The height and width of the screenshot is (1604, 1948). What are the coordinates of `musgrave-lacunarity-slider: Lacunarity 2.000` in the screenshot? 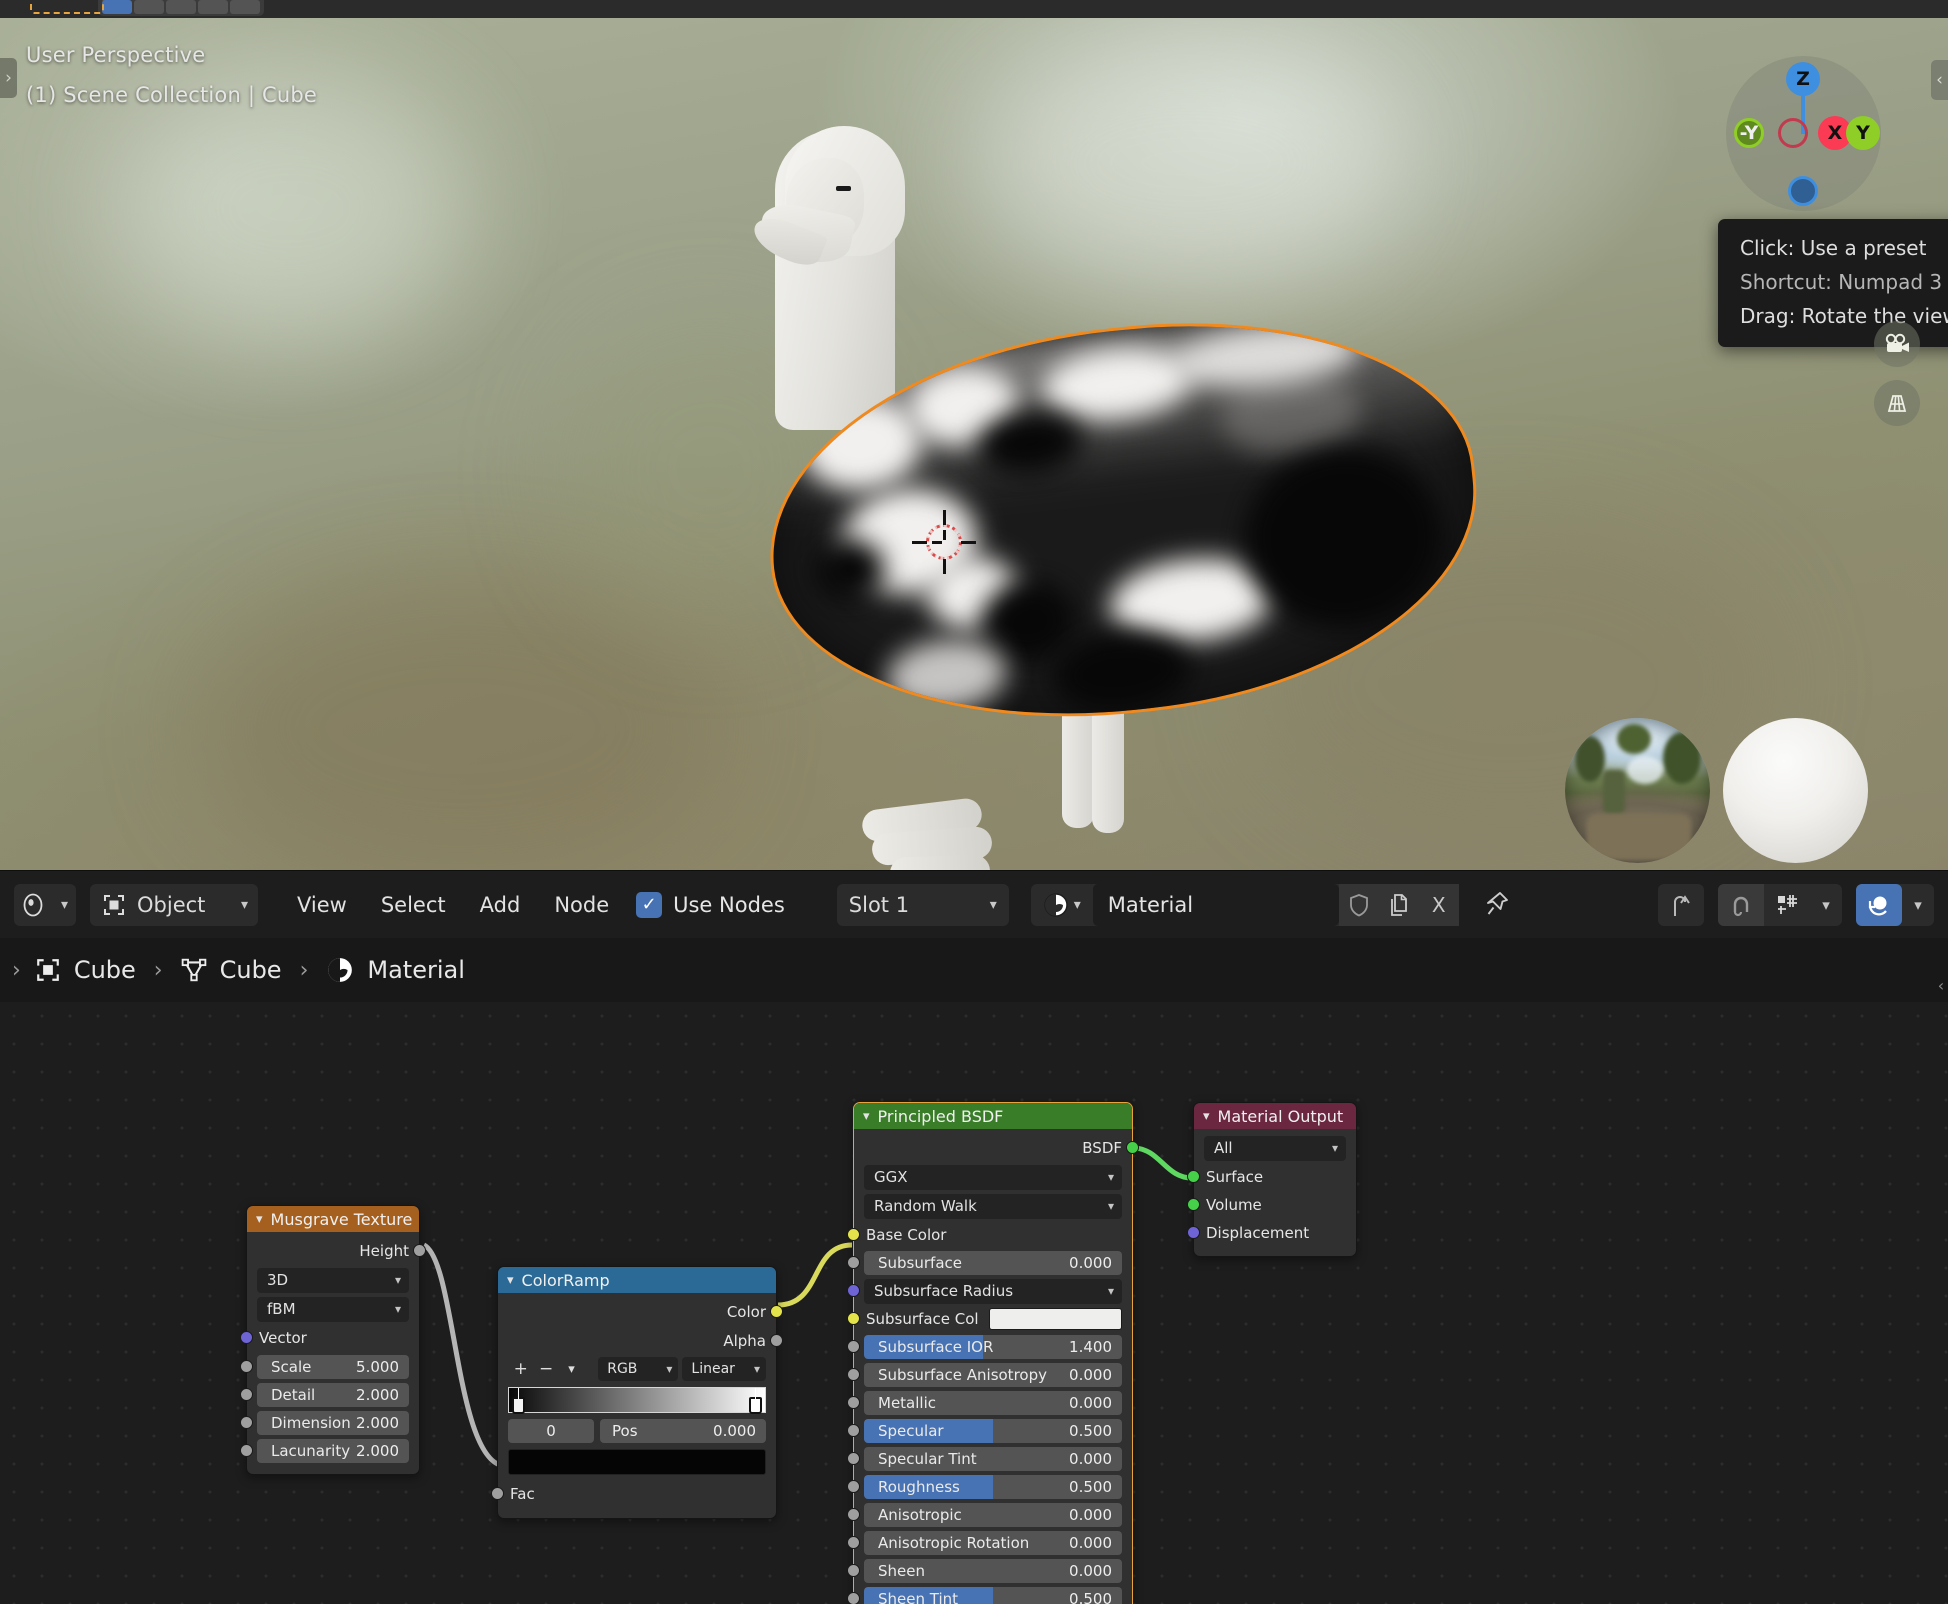 It's located at (333, 1451).